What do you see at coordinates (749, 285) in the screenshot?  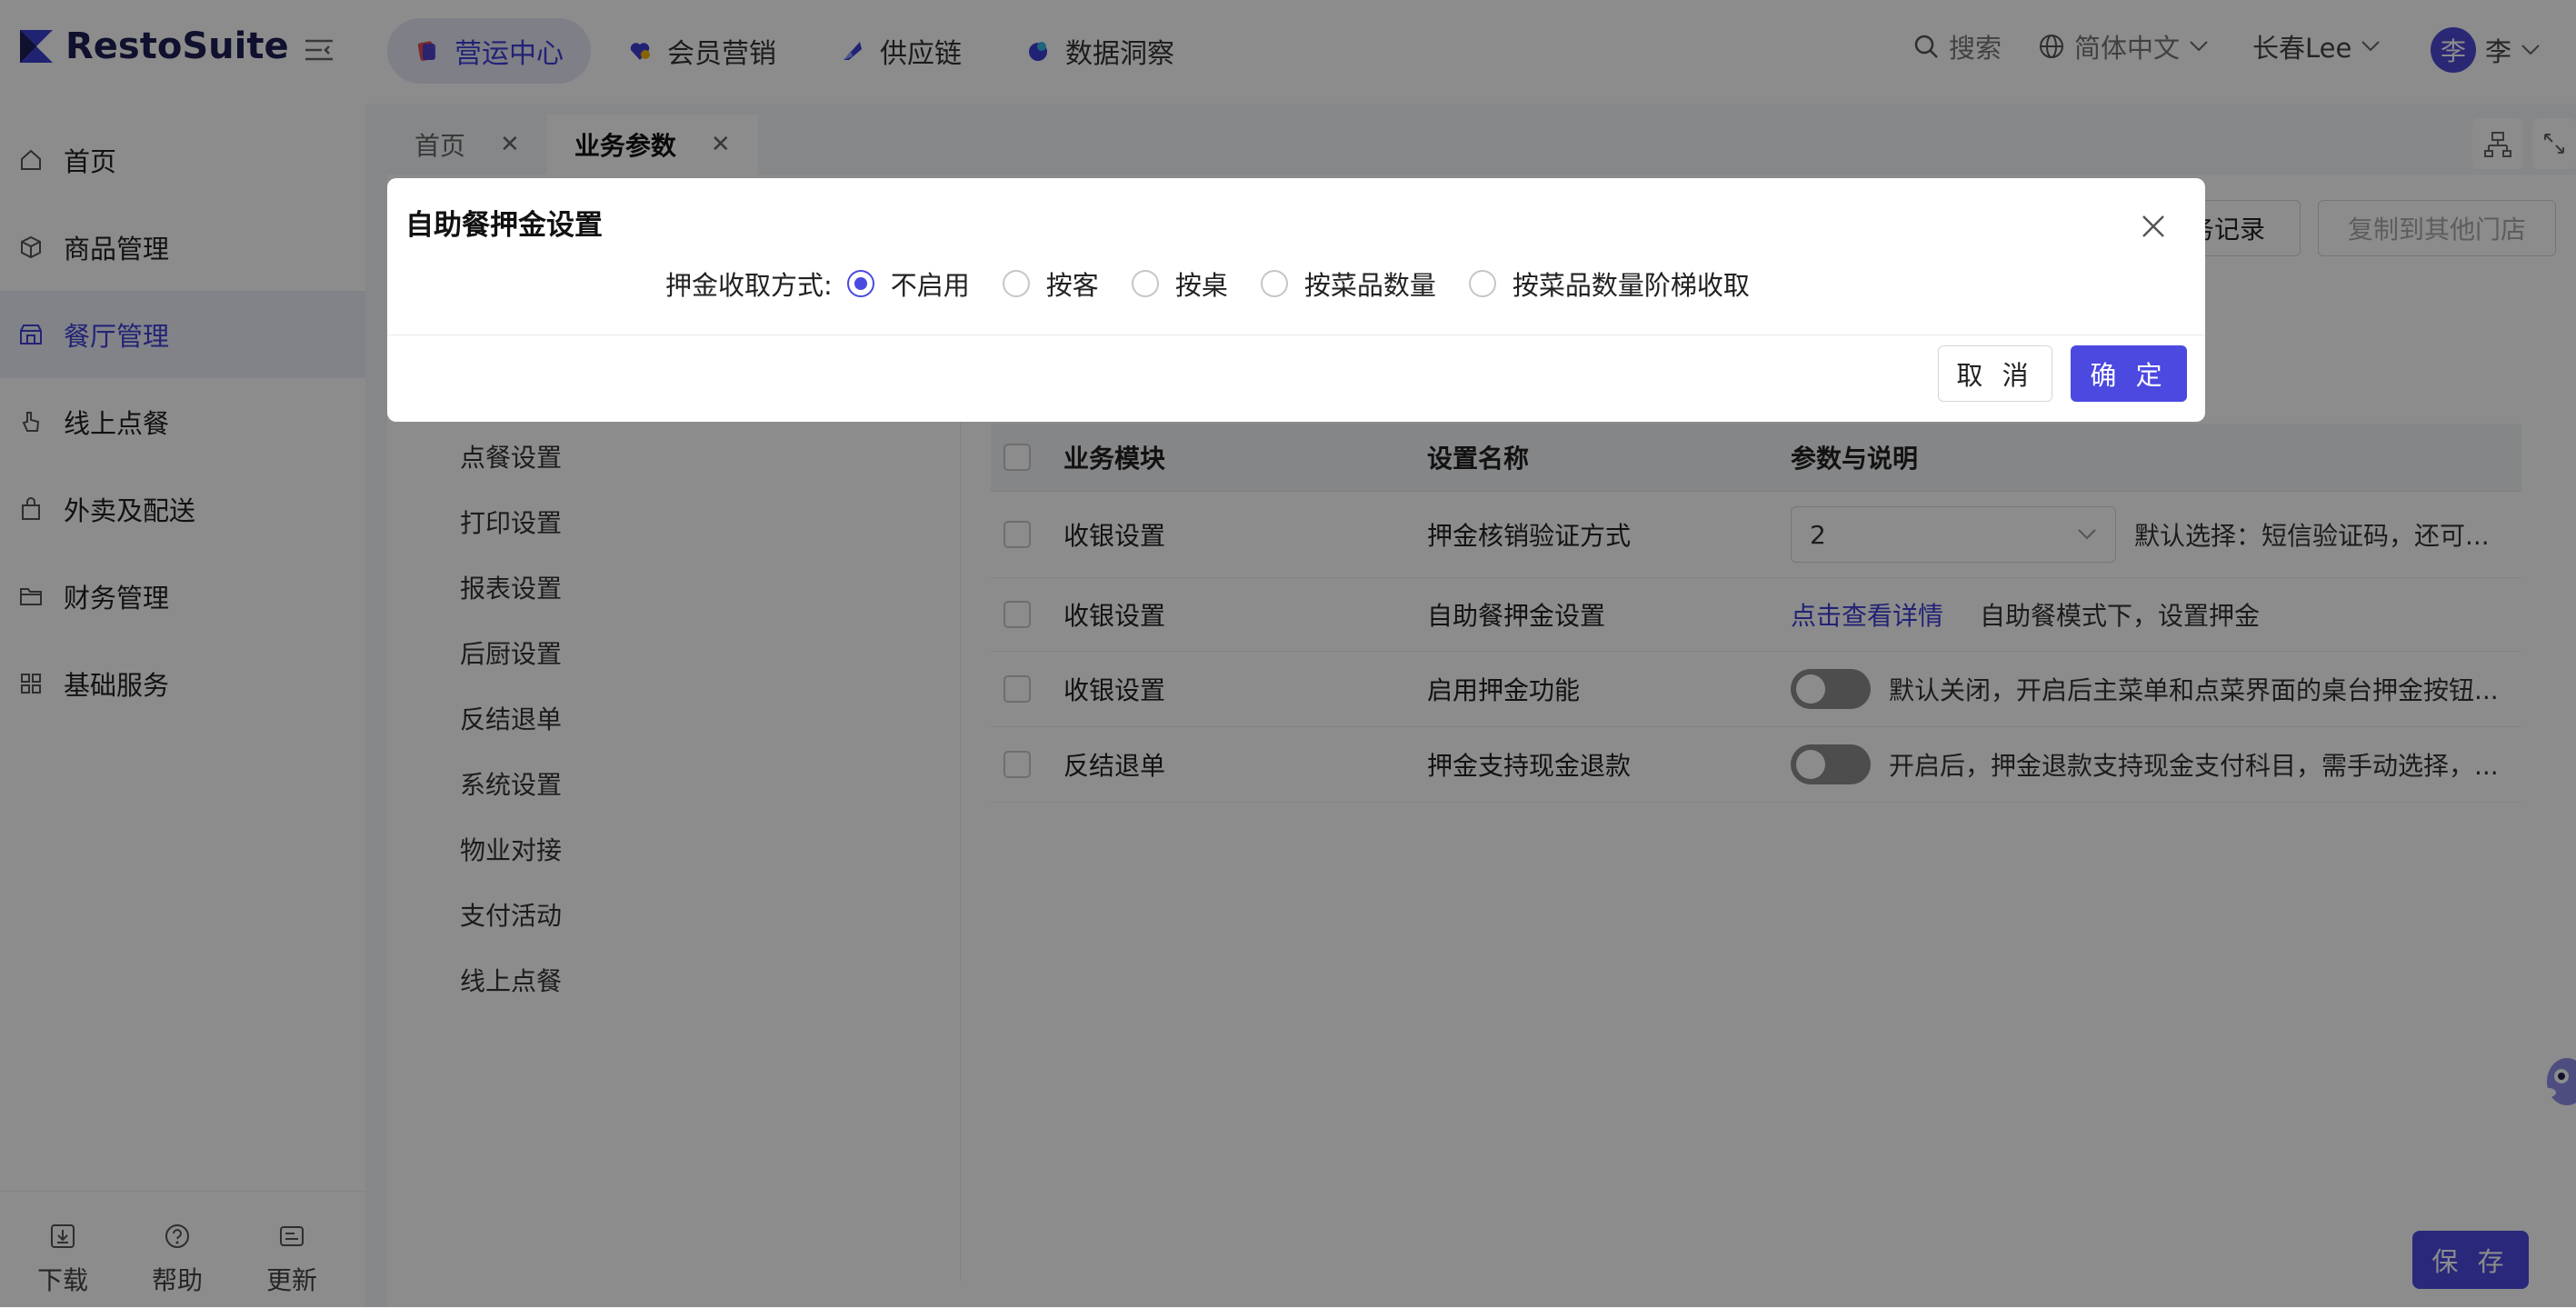 I see `field-label: 押金收取方式:` at bounding box center [749, 285].